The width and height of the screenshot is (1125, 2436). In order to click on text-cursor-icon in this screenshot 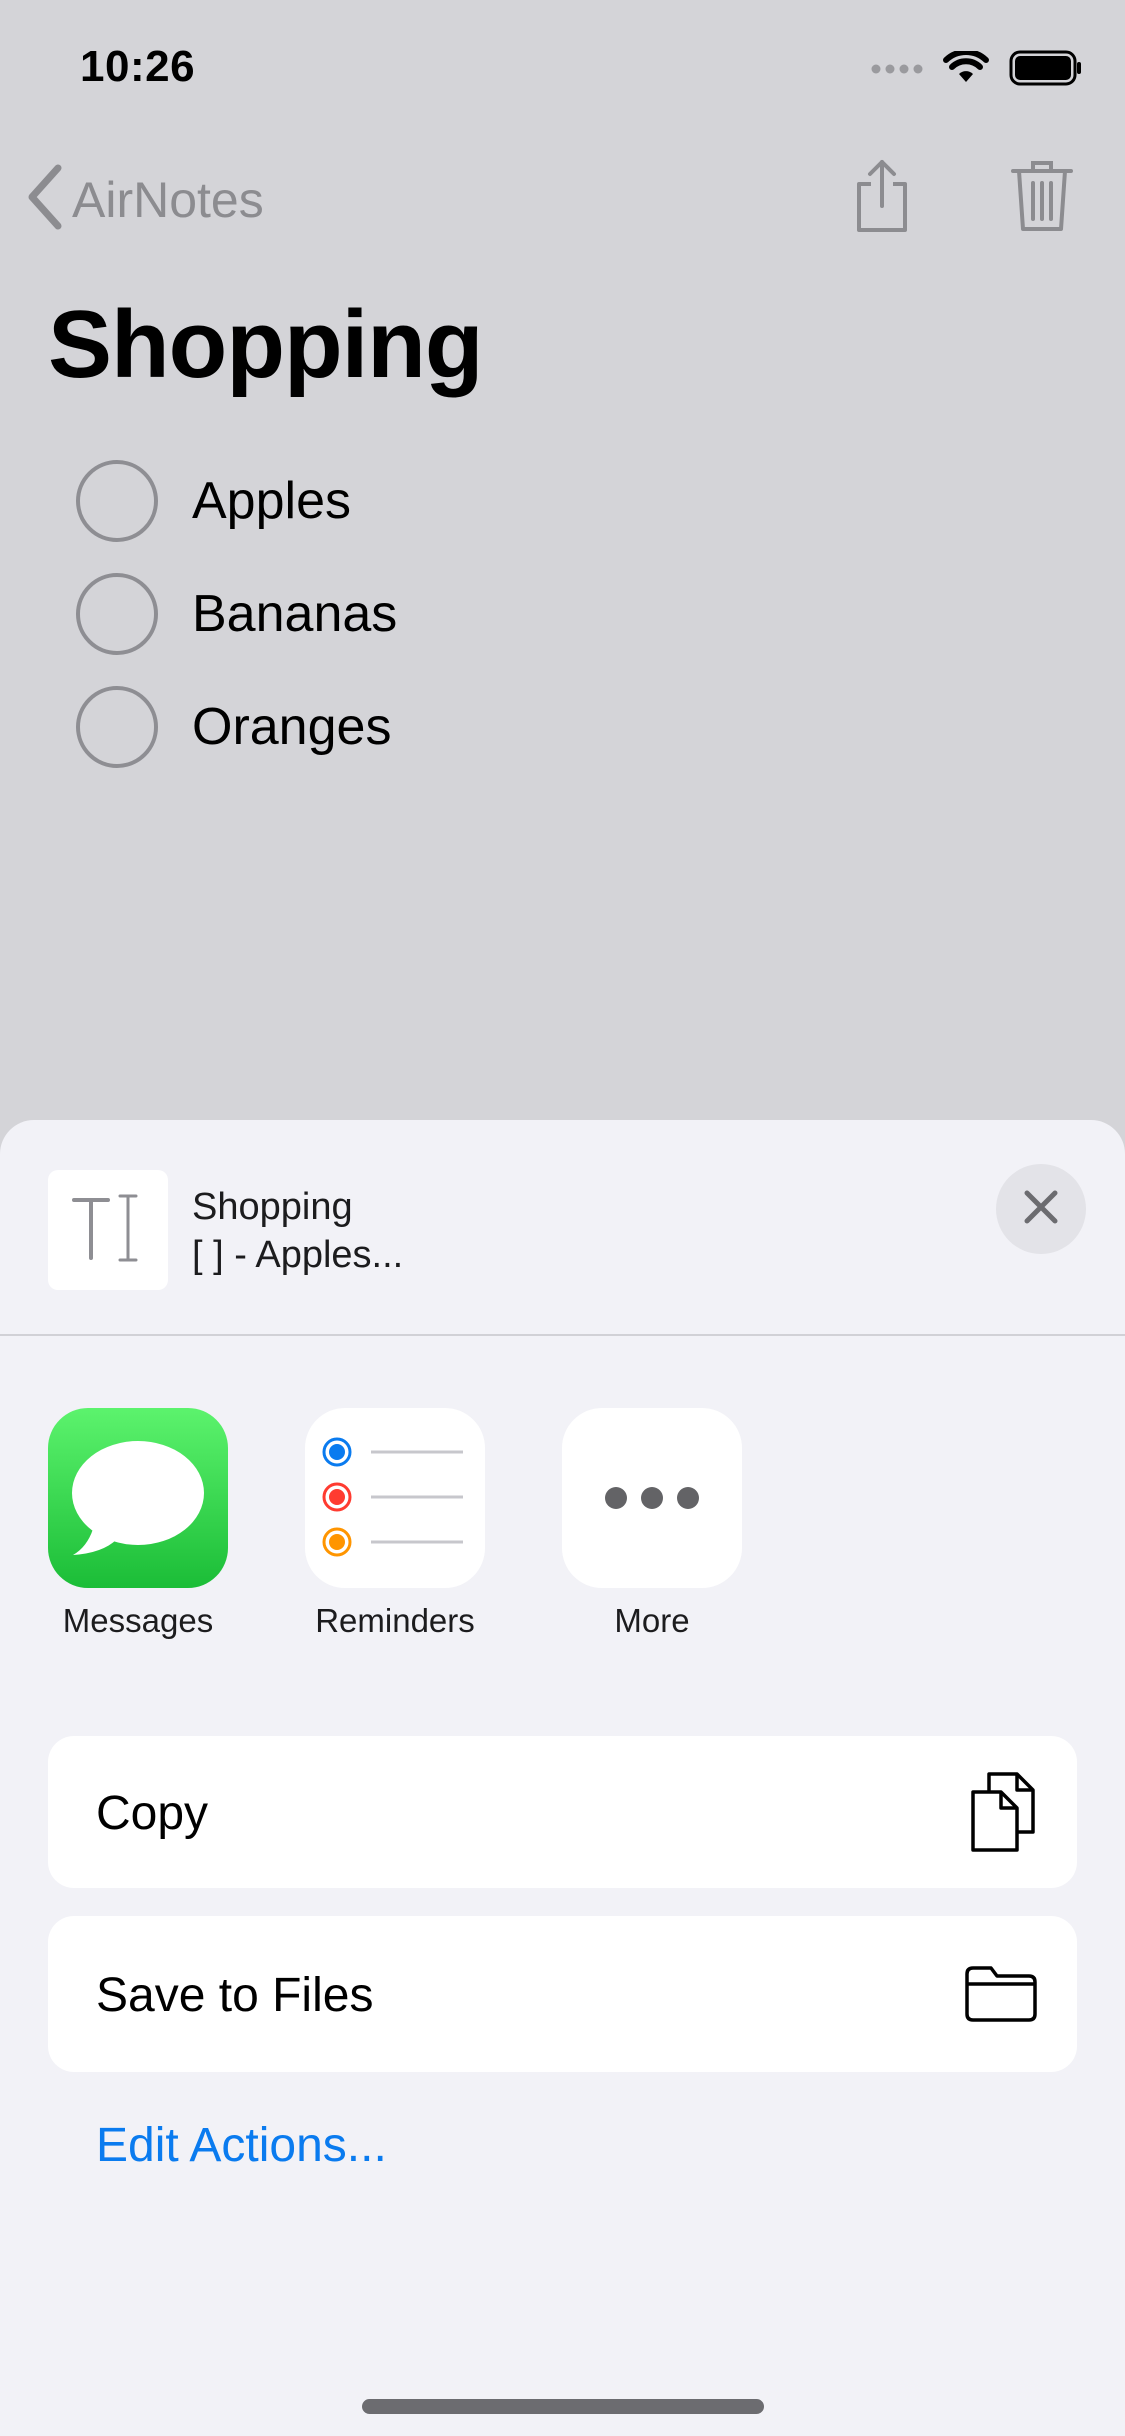, I will do `click(108, 1230)`.